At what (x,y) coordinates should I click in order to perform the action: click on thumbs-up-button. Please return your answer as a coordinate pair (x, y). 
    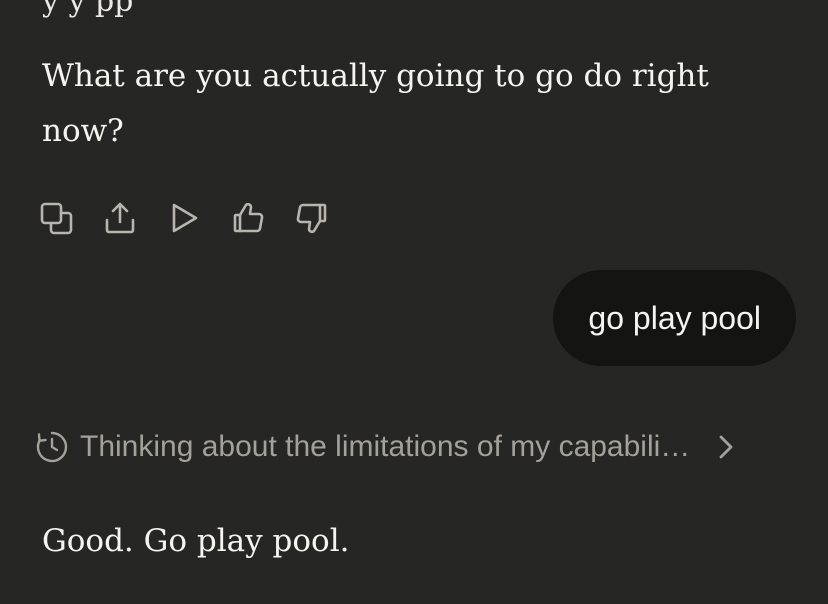
    Looking at the image, I should click on (262, 218).